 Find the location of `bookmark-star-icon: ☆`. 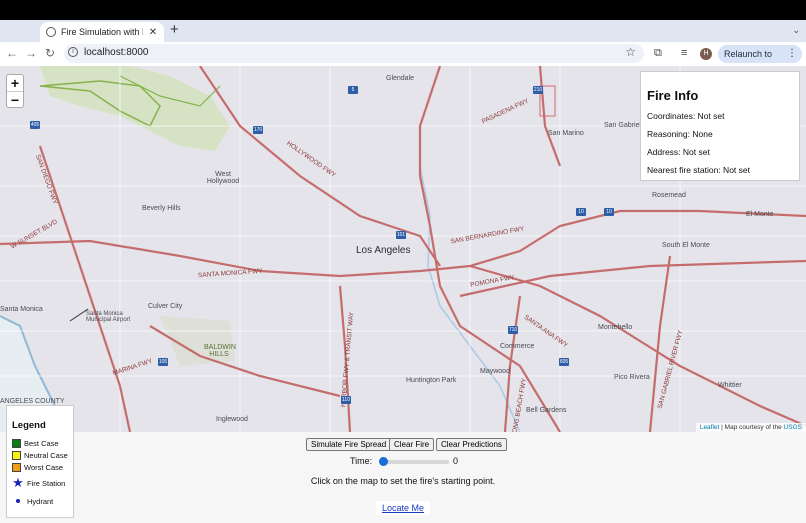

bookmark-star-icon: ☆ is located at coordinates (630, 52).